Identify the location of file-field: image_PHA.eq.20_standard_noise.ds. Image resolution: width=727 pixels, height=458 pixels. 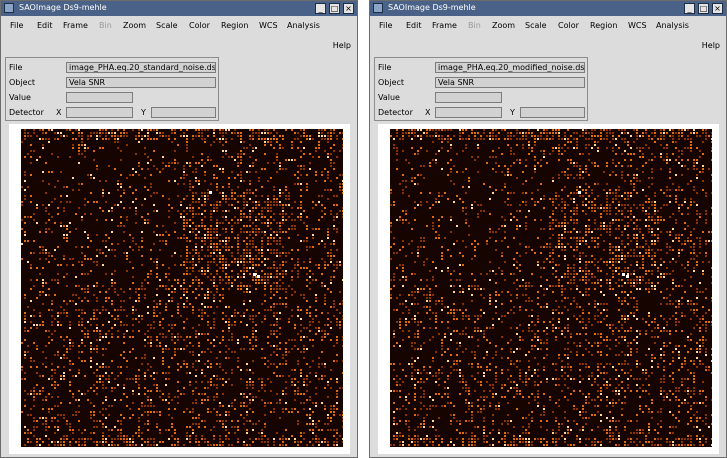
(141, 67).